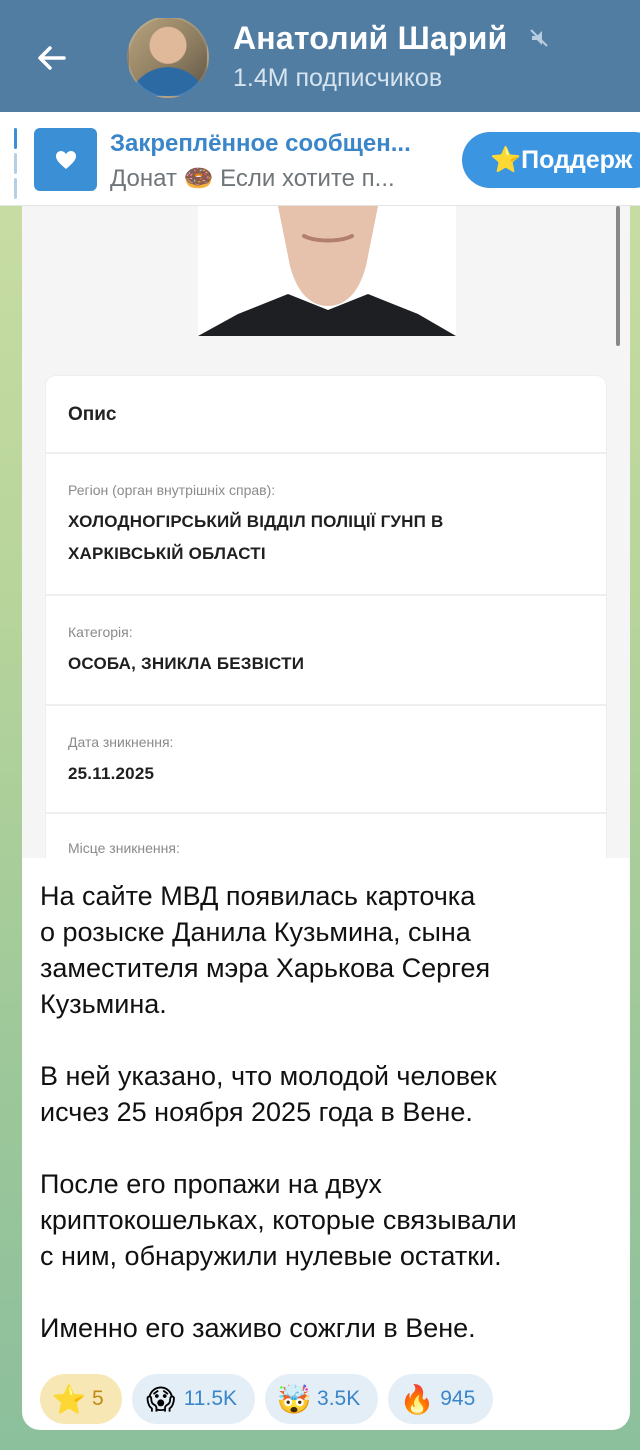 The image size is (640, 1450). I want to click on reaction-count: 3.5K, so click(339, 1398).